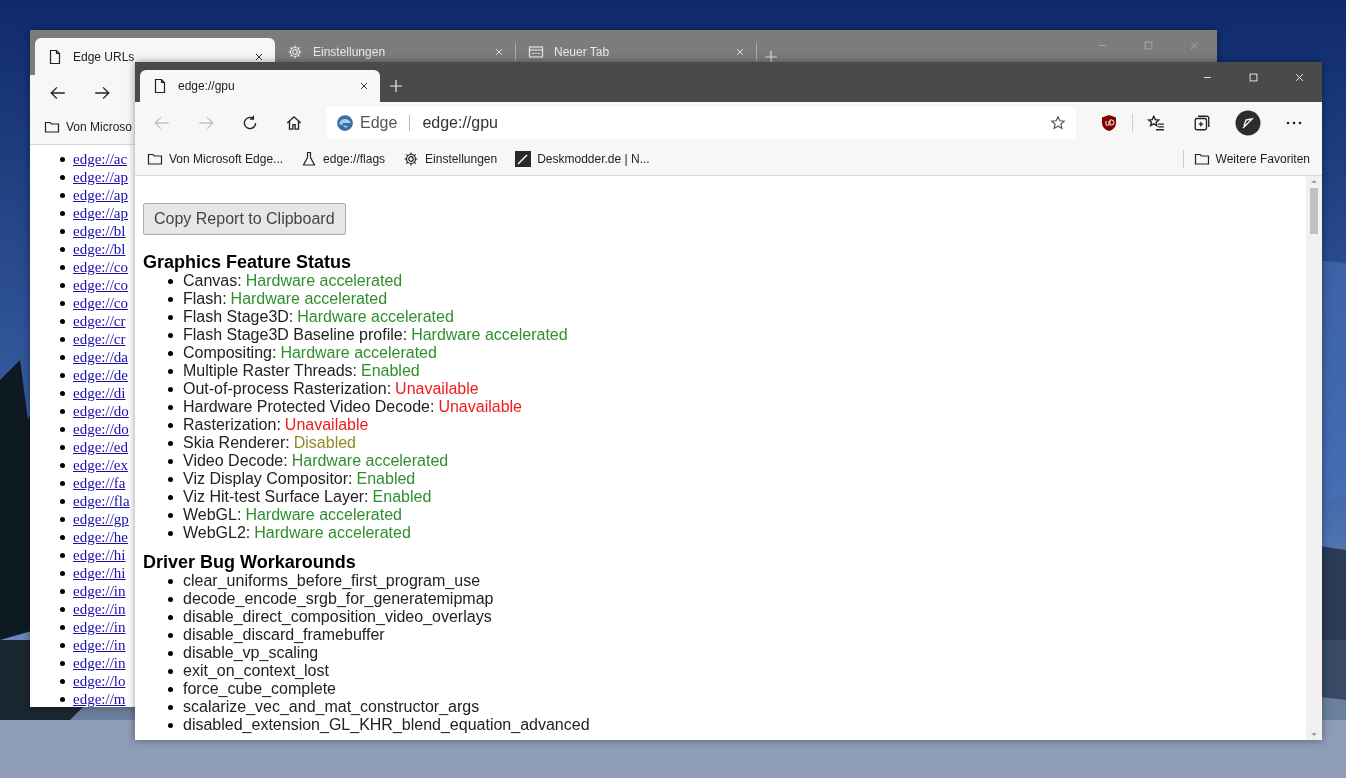 The height and width of the screenshot is (778, 1346). Describe the element at coordinates (536, 51) in the screenshot. I see `new-tab-page-icon` at that location.